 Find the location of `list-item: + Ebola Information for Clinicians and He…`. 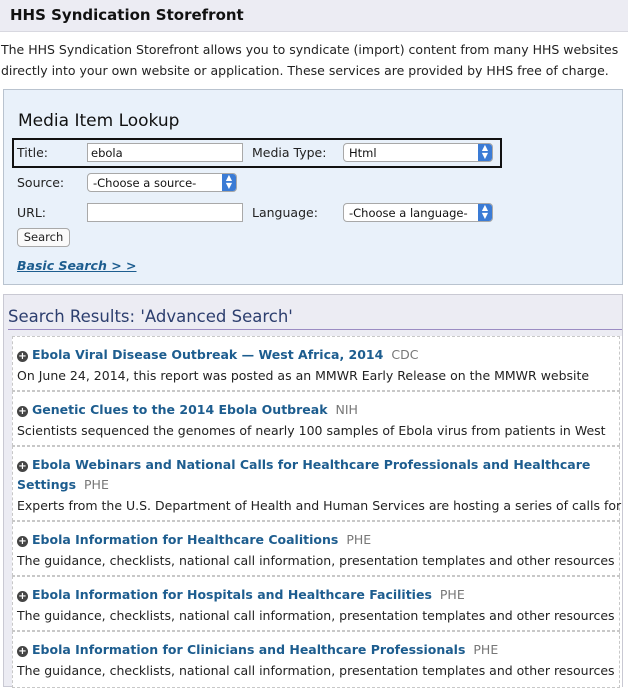

list-item: + Ebola Information for Clinicians and He… is located at coordinates (316, 659).